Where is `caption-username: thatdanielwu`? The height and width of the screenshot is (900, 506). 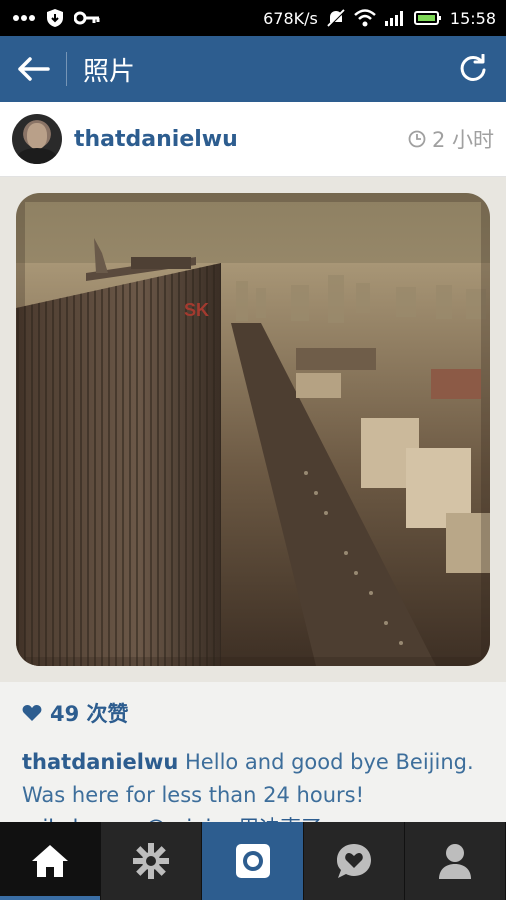
caption-username: thatdanielwu is located at coordinates (100, 762).